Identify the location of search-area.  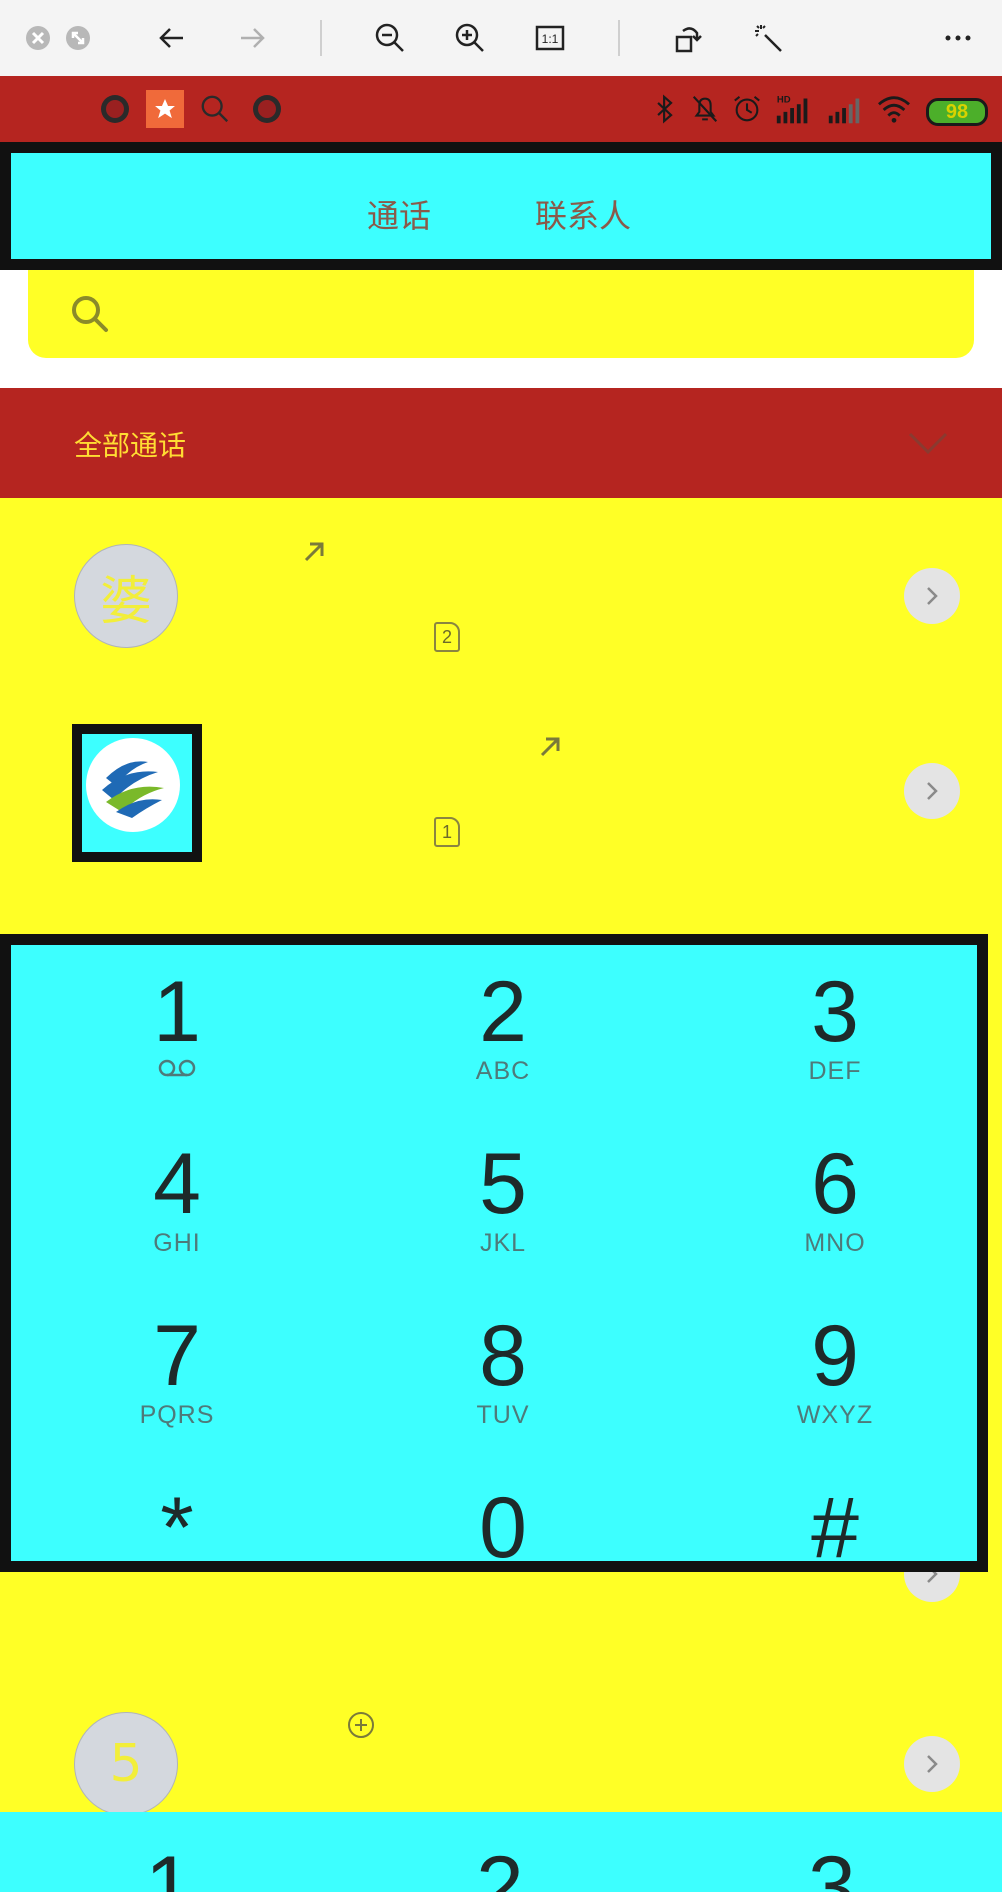
(501, 329).